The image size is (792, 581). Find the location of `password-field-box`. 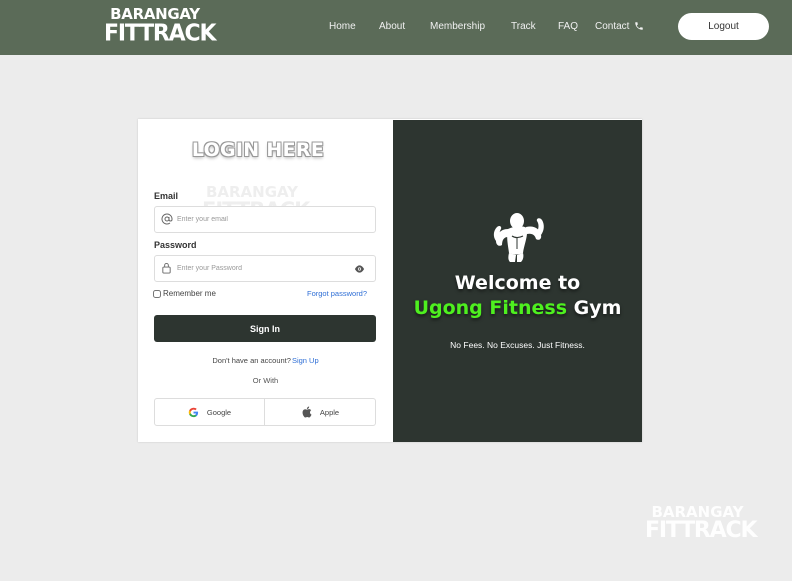

password-field-box is located at coordinates (265, 268).